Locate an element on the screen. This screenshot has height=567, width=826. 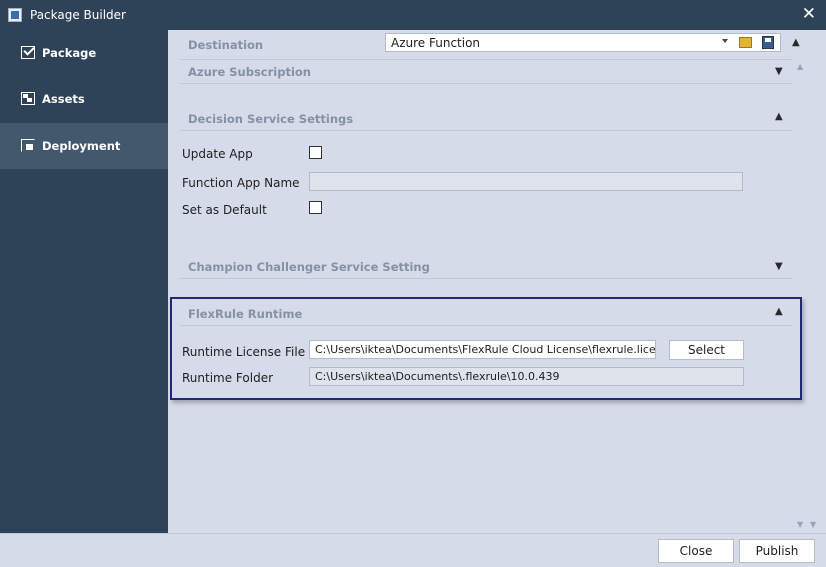
destination-value: Azure Function is located at coordinates (436, 43).